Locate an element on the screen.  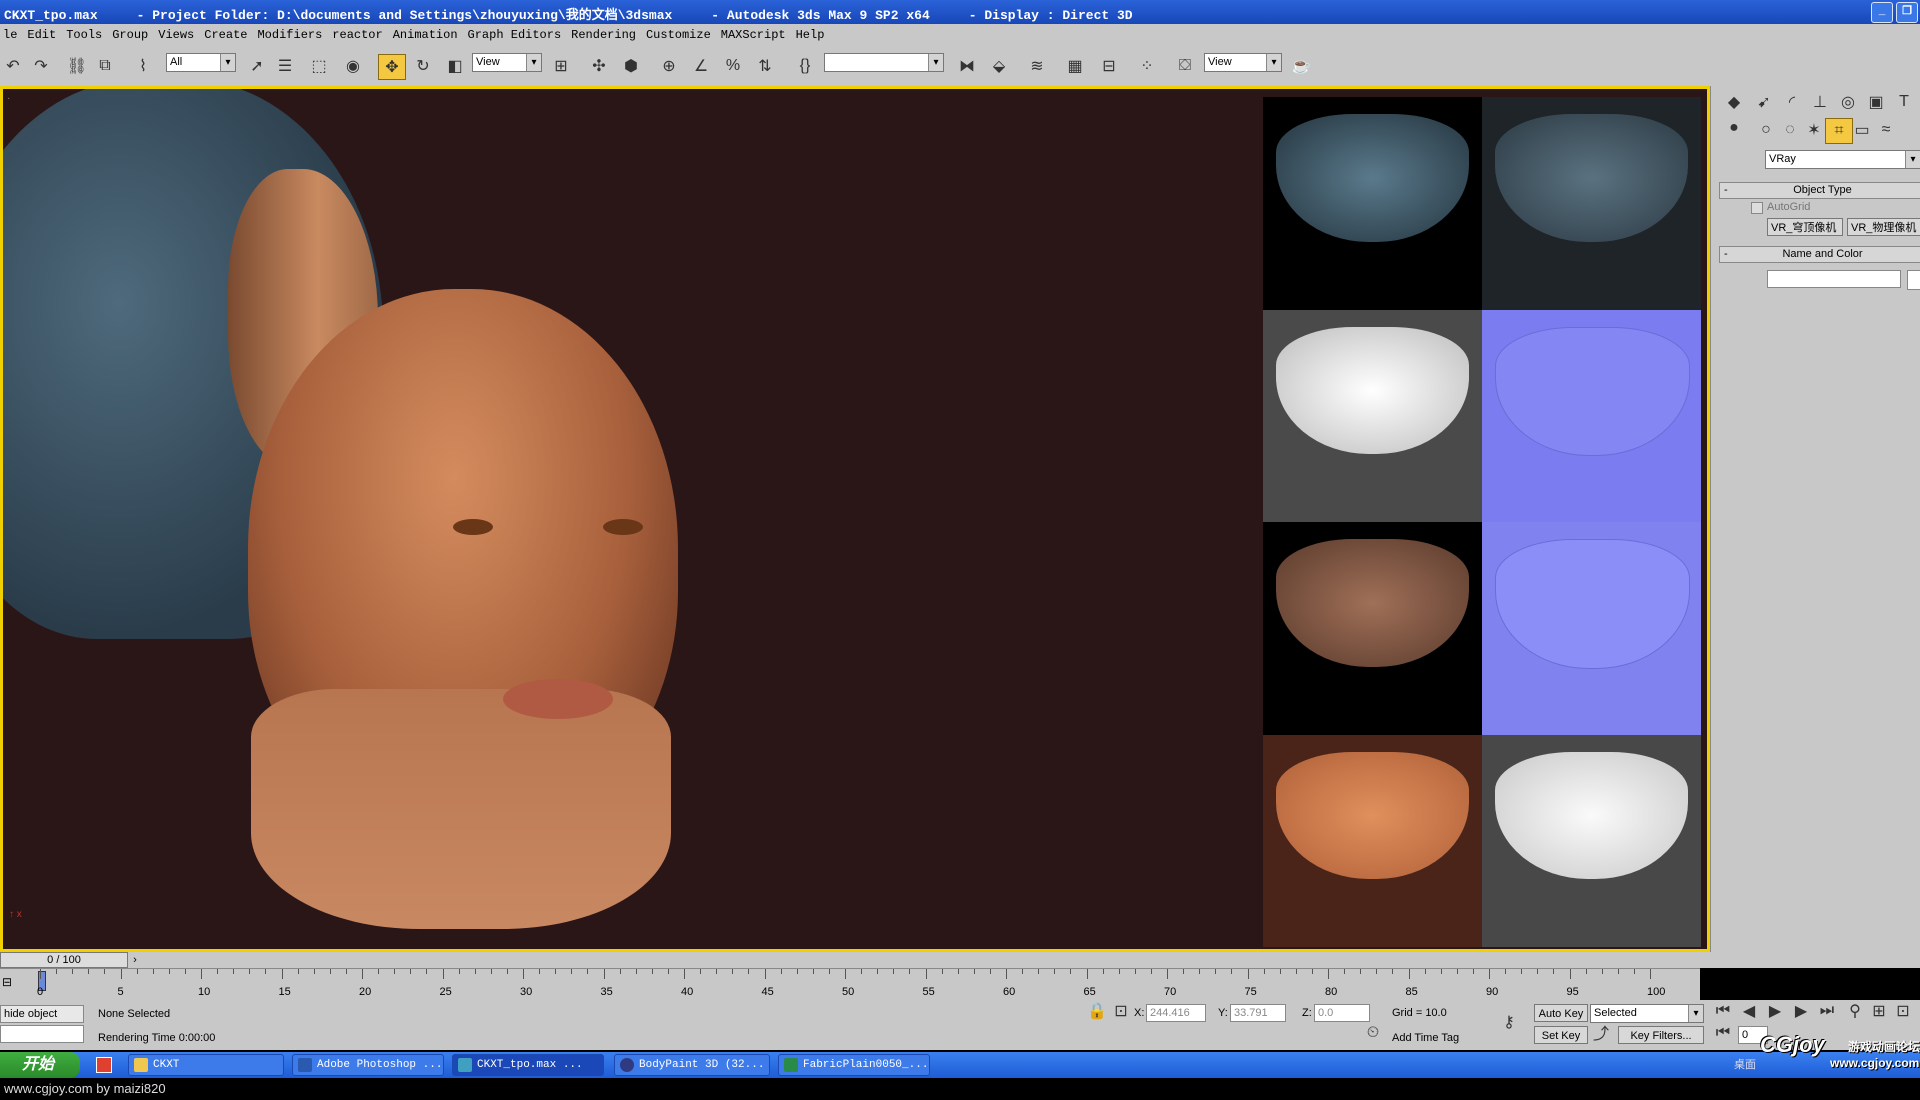
rect-selection-icon: ⬚ is located at coordinates (319, 66).